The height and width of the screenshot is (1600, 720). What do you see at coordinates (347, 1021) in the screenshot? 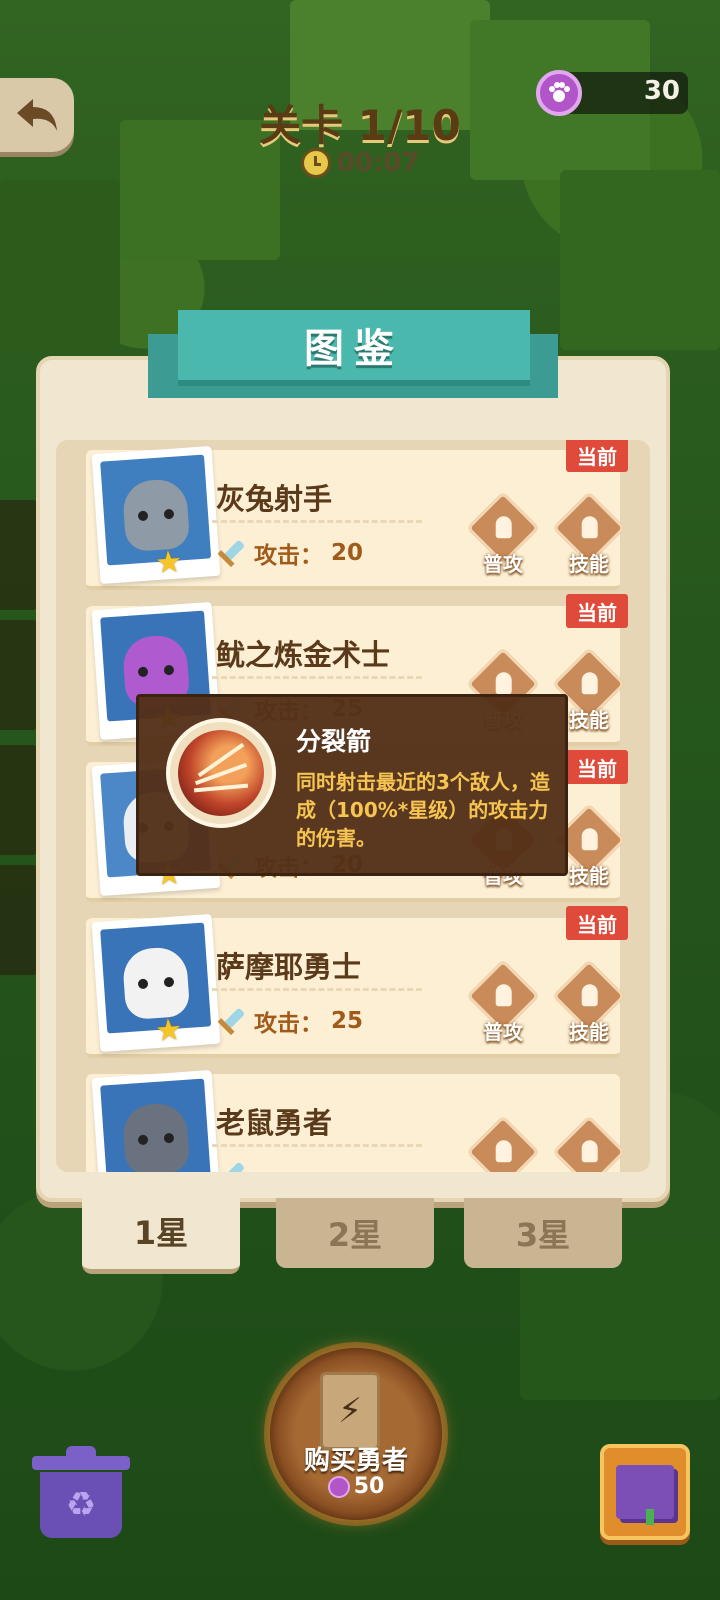
I see `attack-value: 25` at bounding box center [347, 1021].